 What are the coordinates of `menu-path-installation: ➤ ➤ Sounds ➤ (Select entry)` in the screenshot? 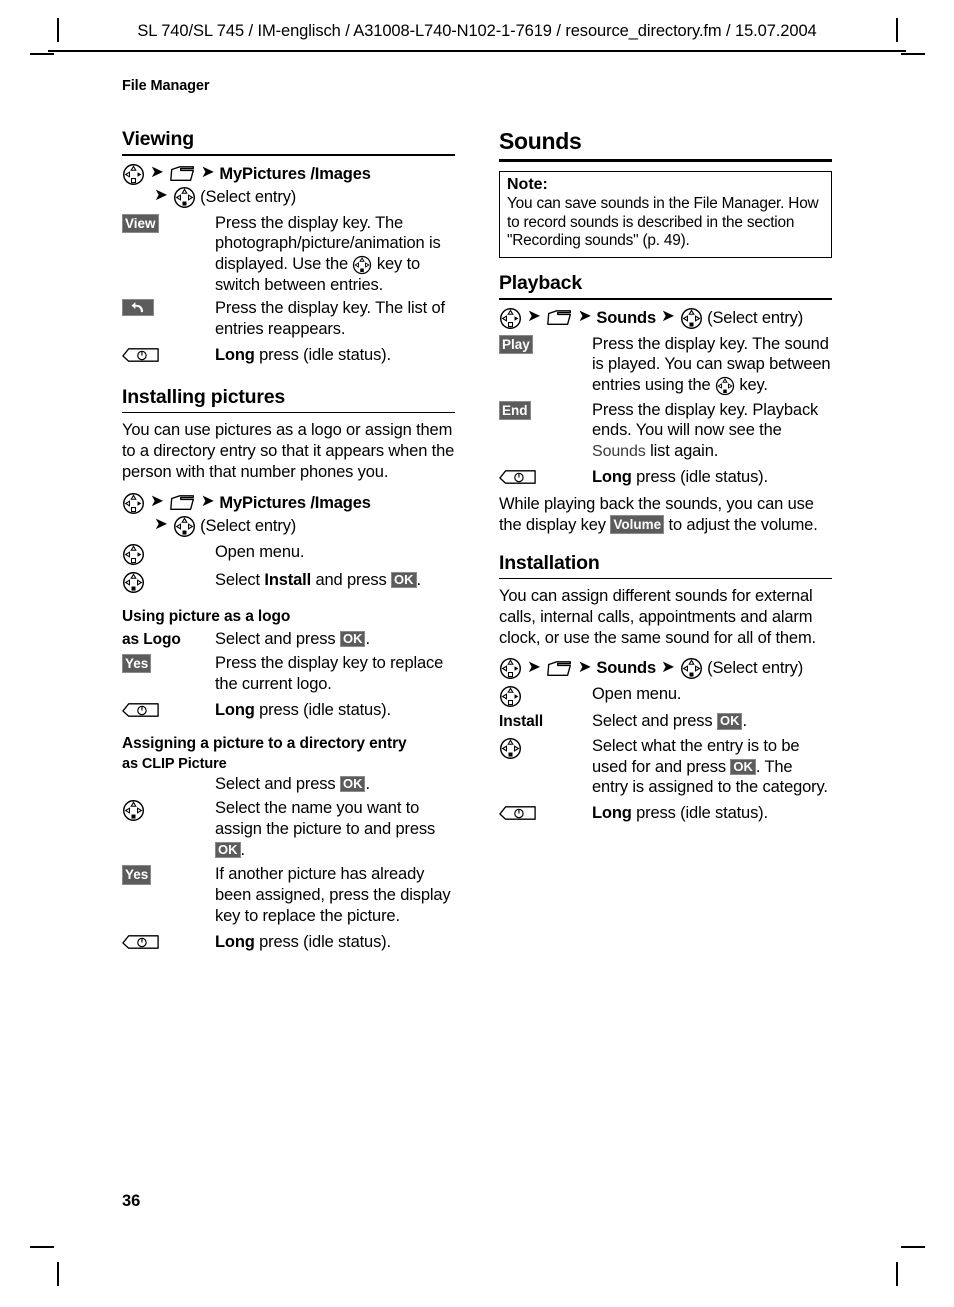 It's located at (665, 668).